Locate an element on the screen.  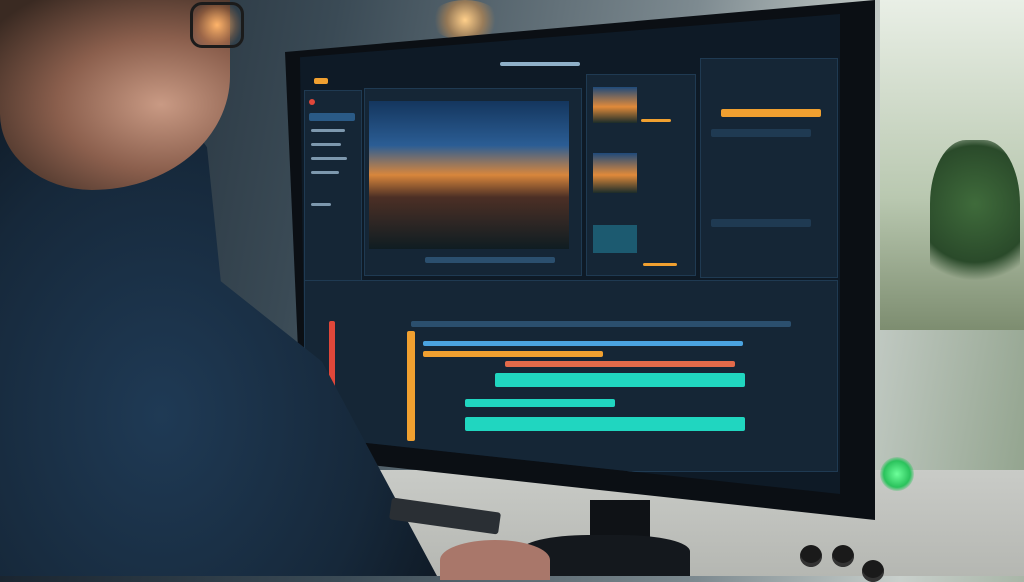
plant is located at coordinates (975, 220).